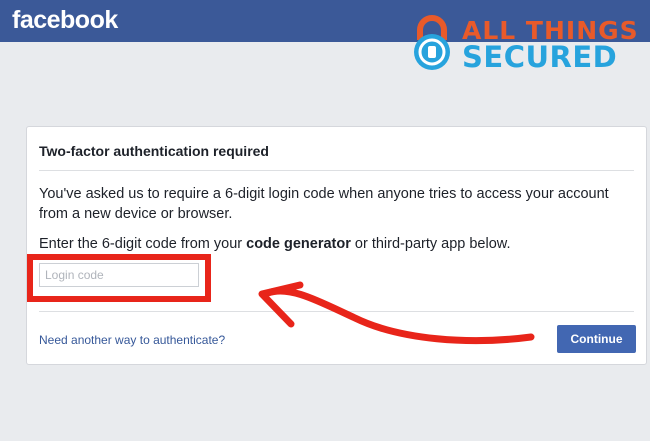 Image resolution: width=650 pixels, height=441 pixels. What do you see at coordinates (336, 311) in the screenshot?
I see `footer-divider` at bounding box center [336, 311].